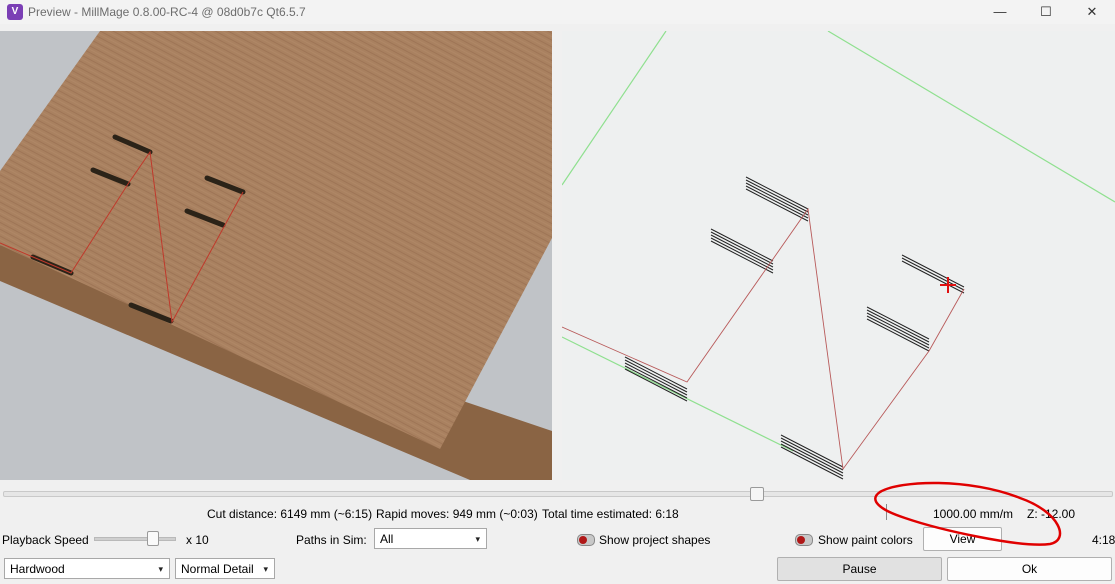 The width and height of the screenshot is (1115, 584). I want to click on readout-divider, so click(886, 512).